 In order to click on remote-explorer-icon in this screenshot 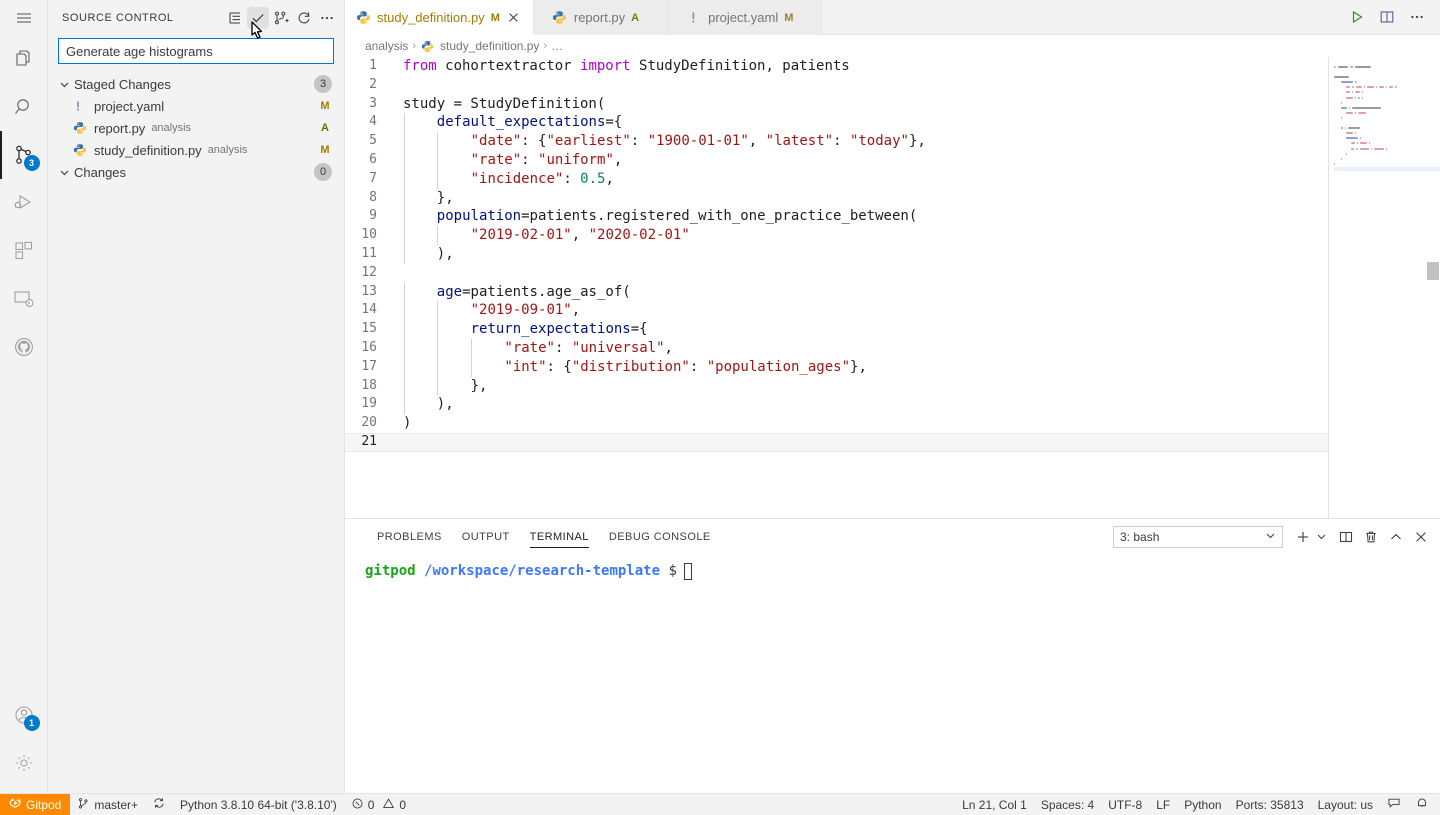, I will do `click(24, 299)`.